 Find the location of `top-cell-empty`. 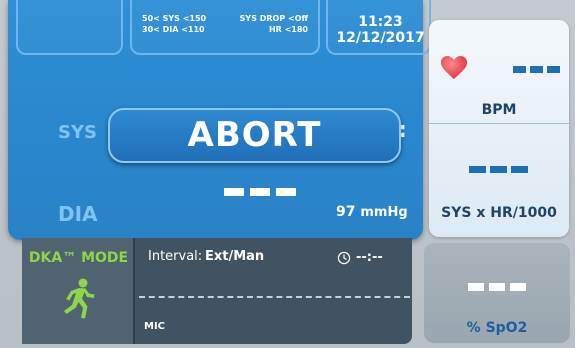

top-cell-empty is located at coordinates (69, 27).